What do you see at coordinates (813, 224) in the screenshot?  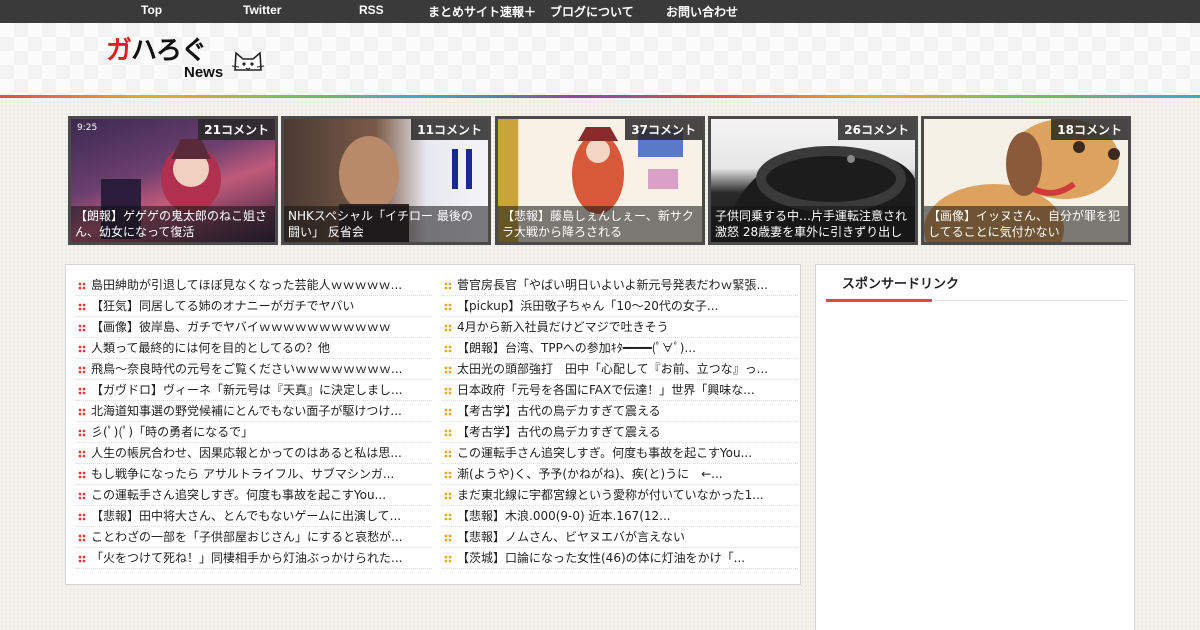 I see `tile-title: 子供同乗する中…片手運転注意され激怒 28歳妻を車外に引きずり出しケ` at bounding box center [813, 224].